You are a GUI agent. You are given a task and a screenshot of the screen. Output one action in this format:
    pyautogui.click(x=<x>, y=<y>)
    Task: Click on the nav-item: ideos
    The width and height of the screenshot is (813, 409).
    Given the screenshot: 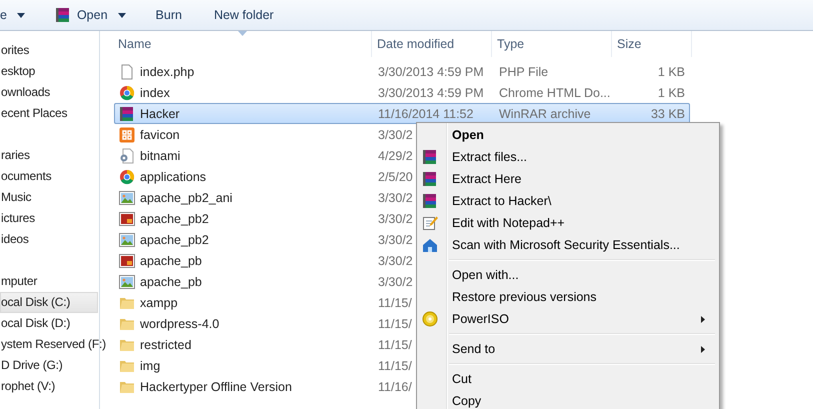 What is the action you would take?
    pyautogui.click(x=49, y=239)
    